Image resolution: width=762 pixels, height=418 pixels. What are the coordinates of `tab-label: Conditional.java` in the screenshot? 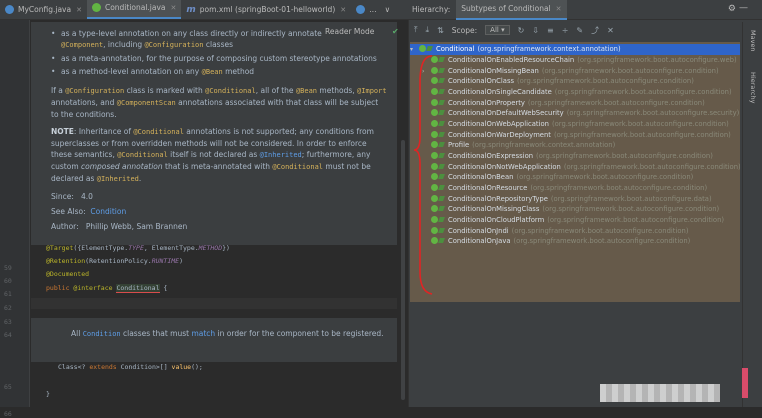 It's located at (135, 7).